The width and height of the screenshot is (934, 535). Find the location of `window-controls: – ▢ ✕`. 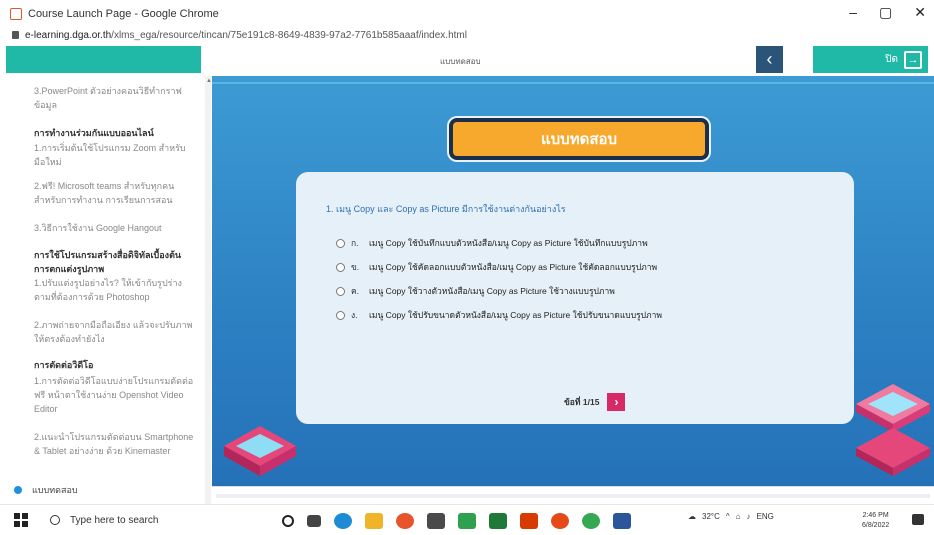

window-controls: – ▢ ✕ is located at coordinates (887, 12).